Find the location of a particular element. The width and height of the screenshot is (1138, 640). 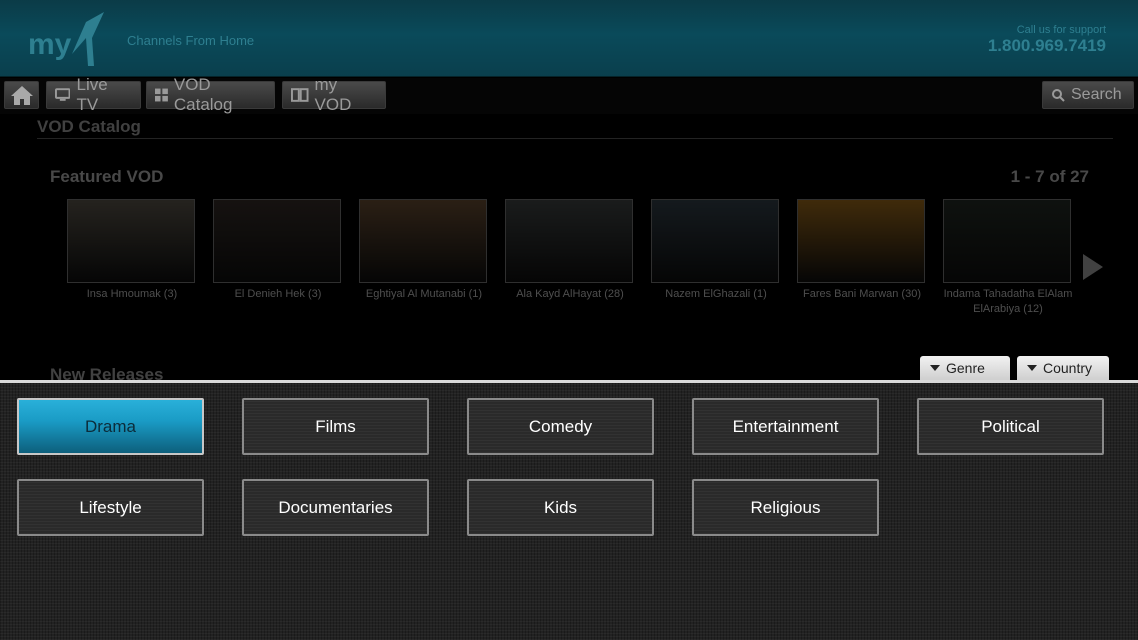

featured-item: El Denieh Hek (3) is located at coordinates (278, 250).